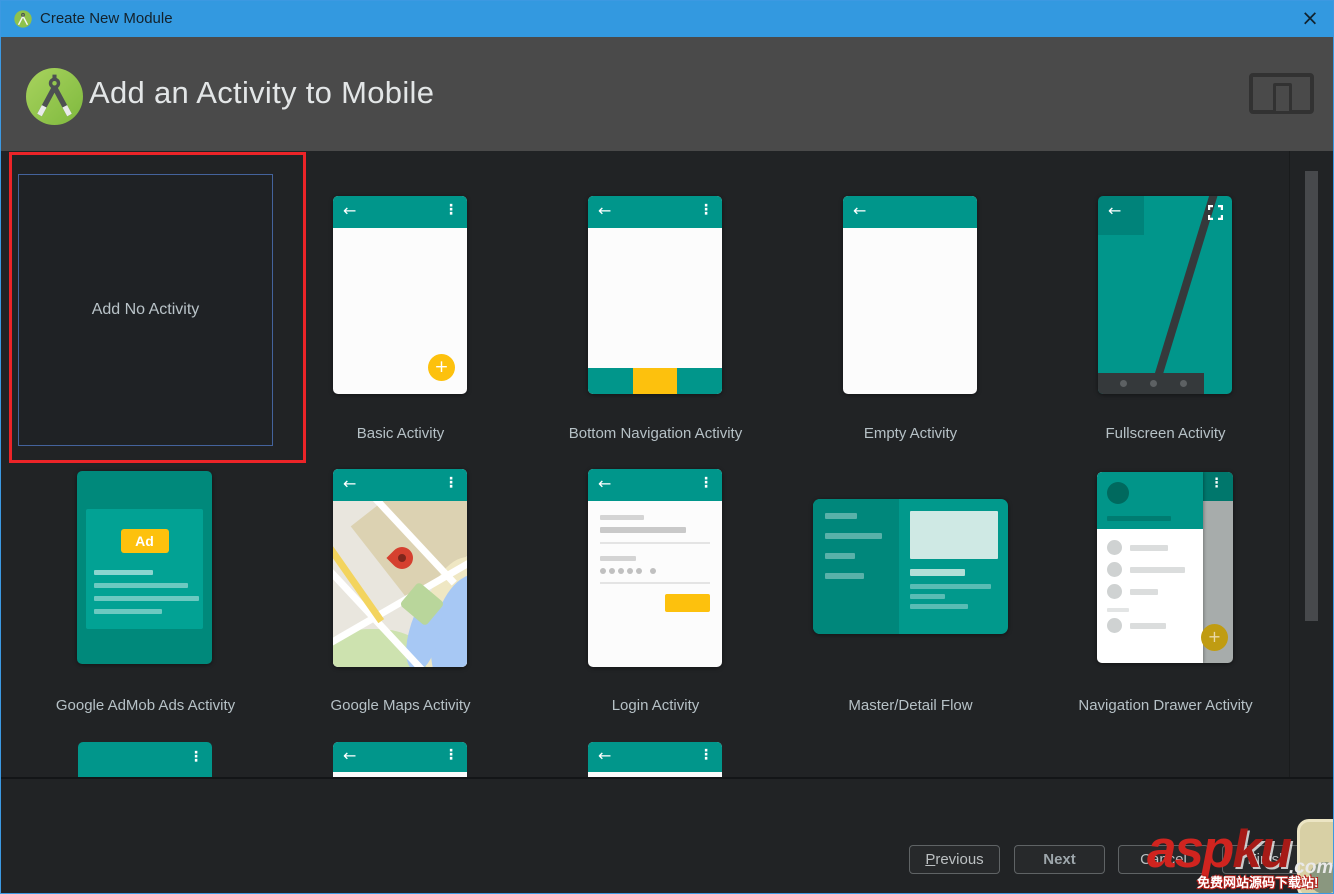 The height and width of the screenshot is (894, 1334). I want to click on ad-panel: Ad, so click(144, 569).